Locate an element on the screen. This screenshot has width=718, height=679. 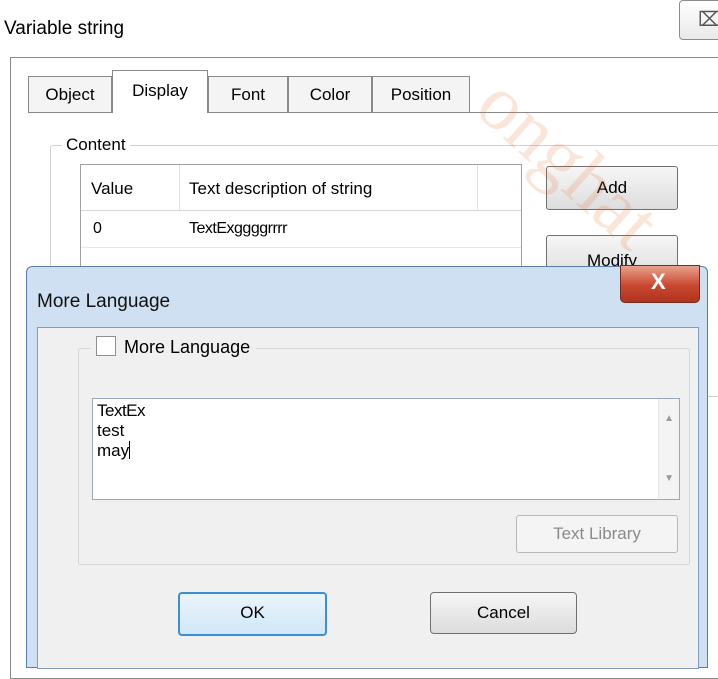
text-library-button: Text Library is located at coordinates (597, 534).